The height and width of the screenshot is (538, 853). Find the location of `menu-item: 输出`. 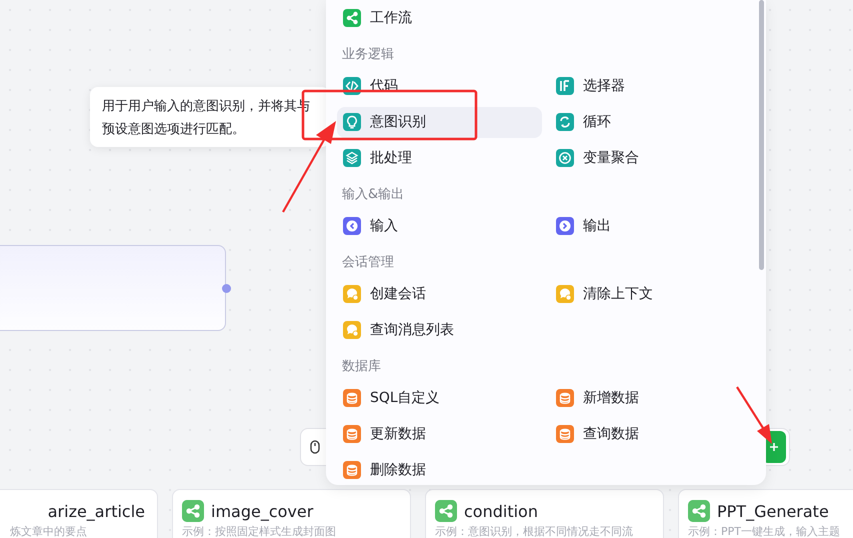

menu-item: 输出 is located at coordinates (652, 226).